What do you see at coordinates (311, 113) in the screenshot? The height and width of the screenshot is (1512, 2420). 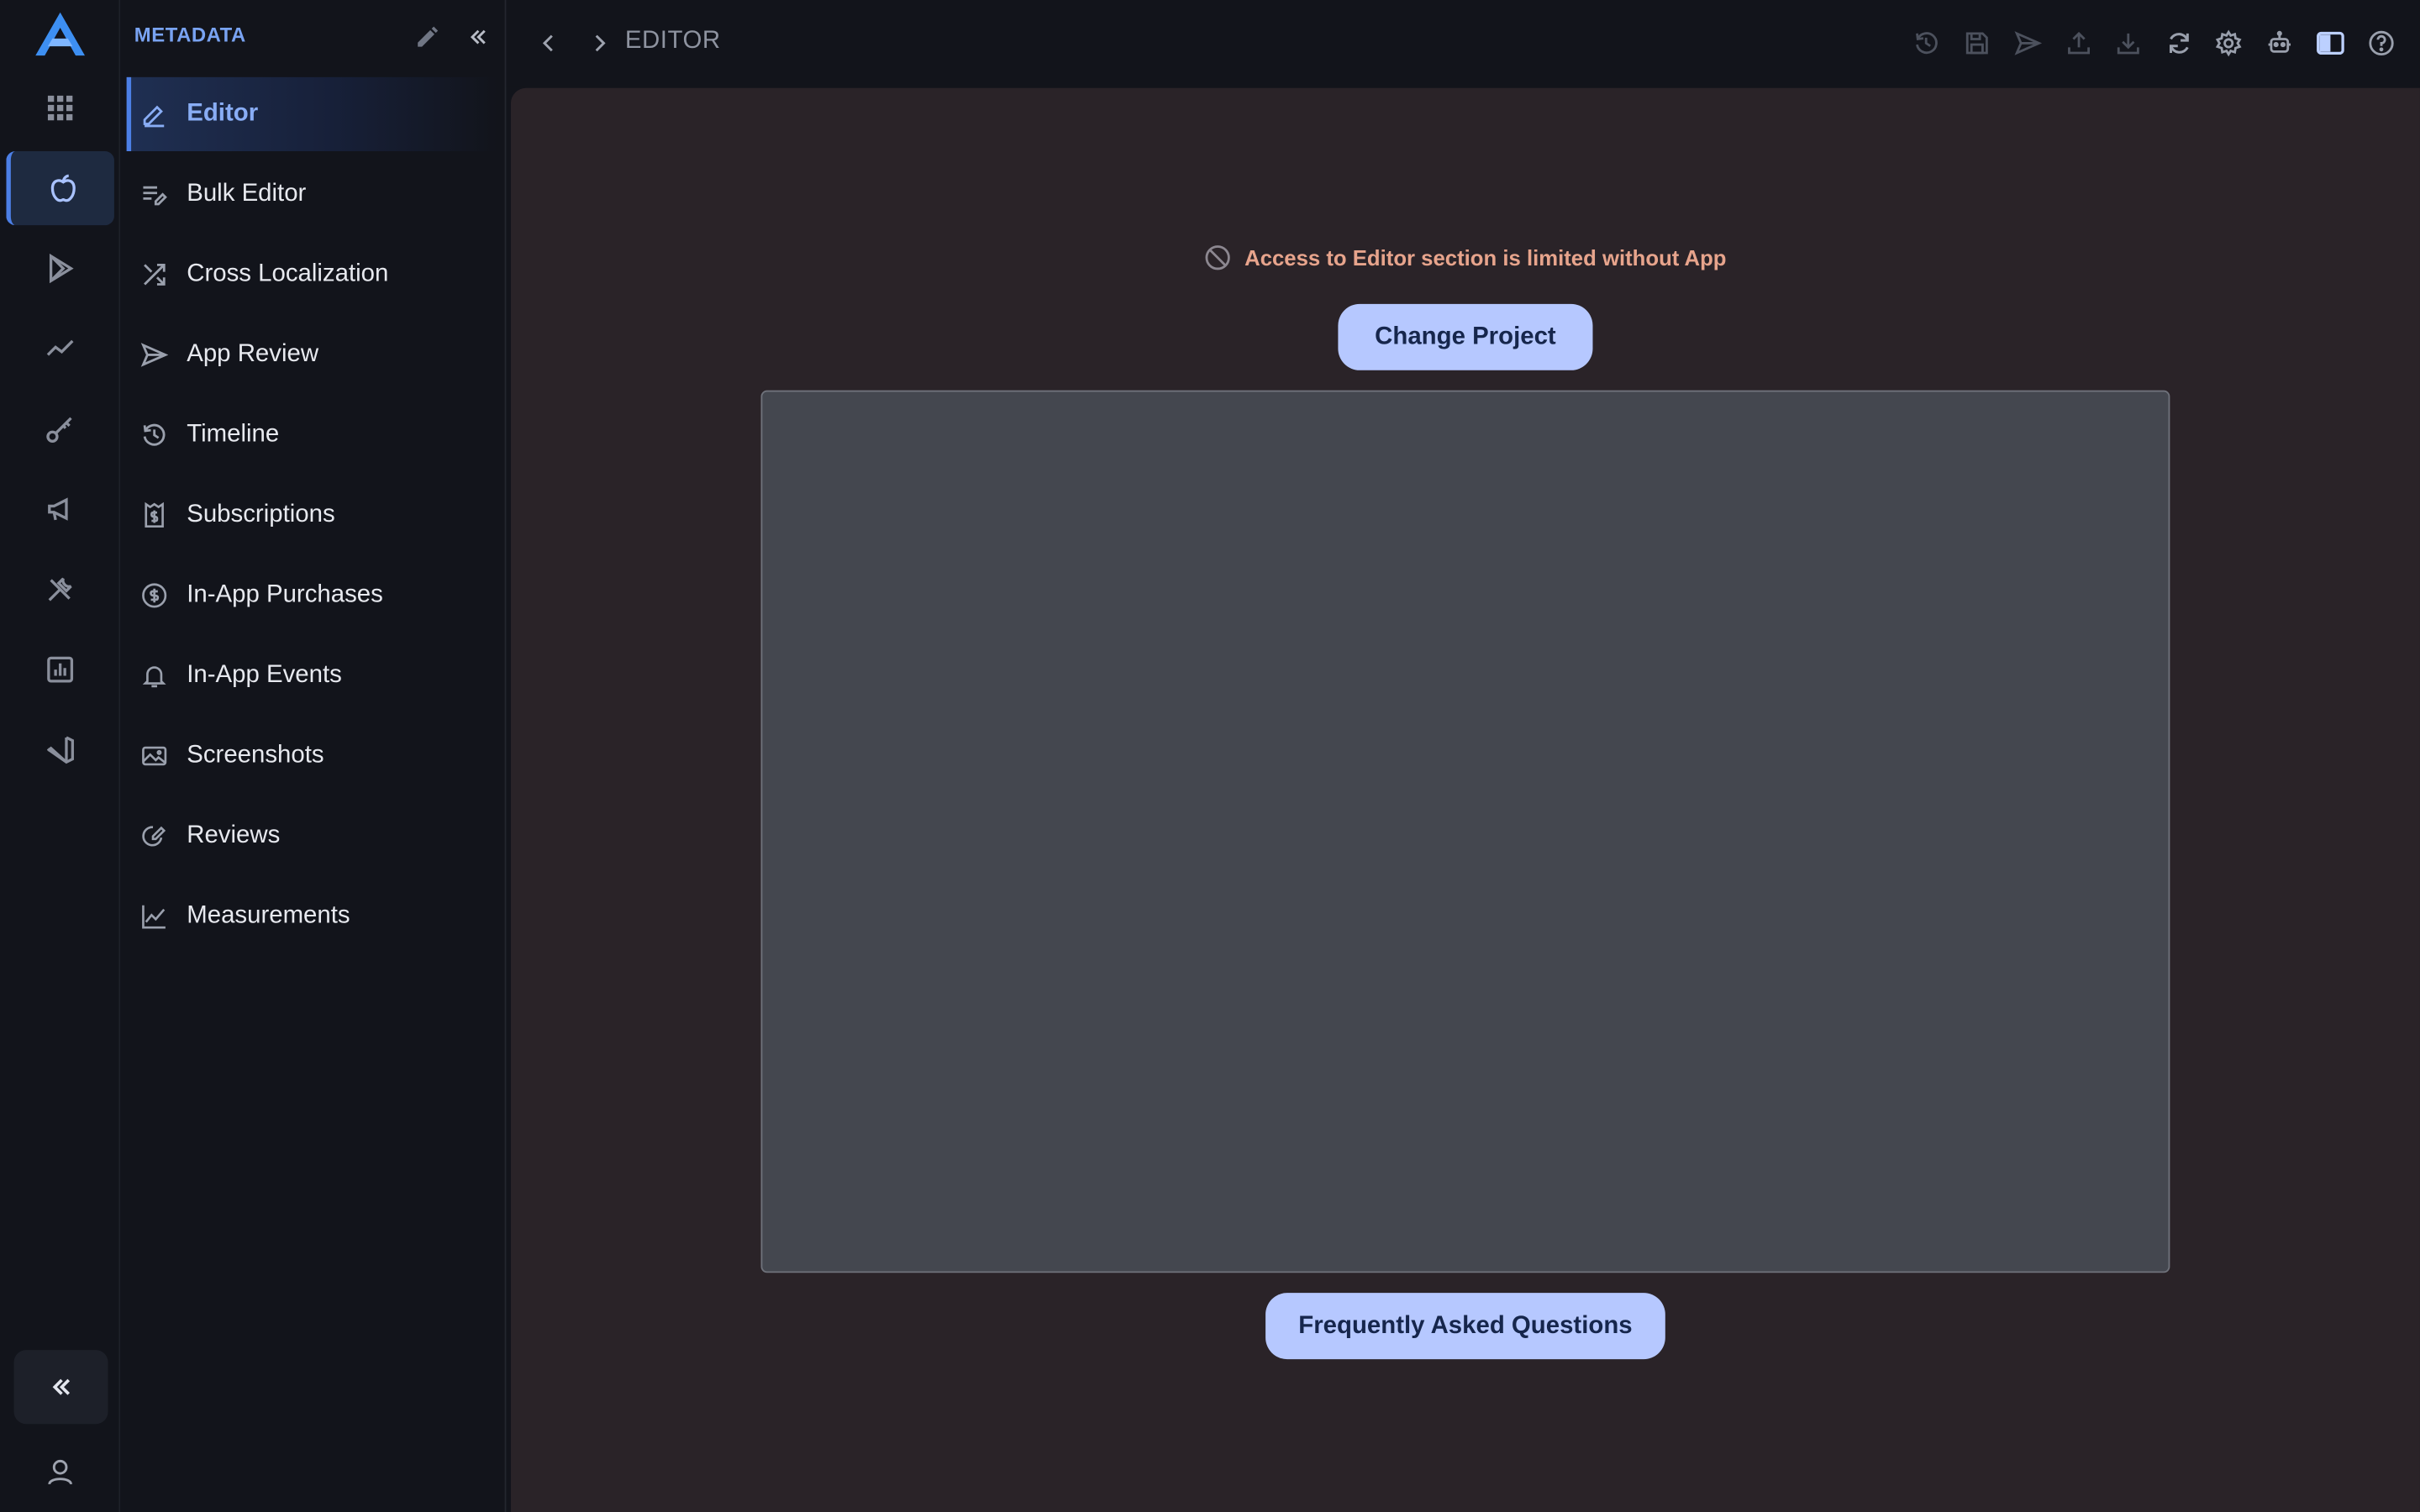 I see `sidebar-item-editor: Editor` at bounding box center [311, 113].